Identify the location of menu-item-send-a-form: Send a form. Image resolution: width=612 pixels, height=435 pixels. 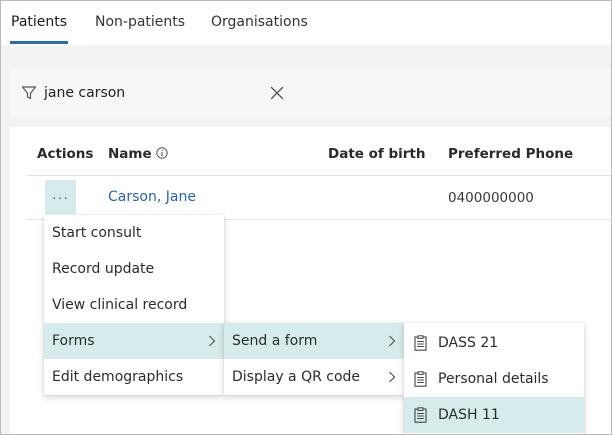
(314, 341).